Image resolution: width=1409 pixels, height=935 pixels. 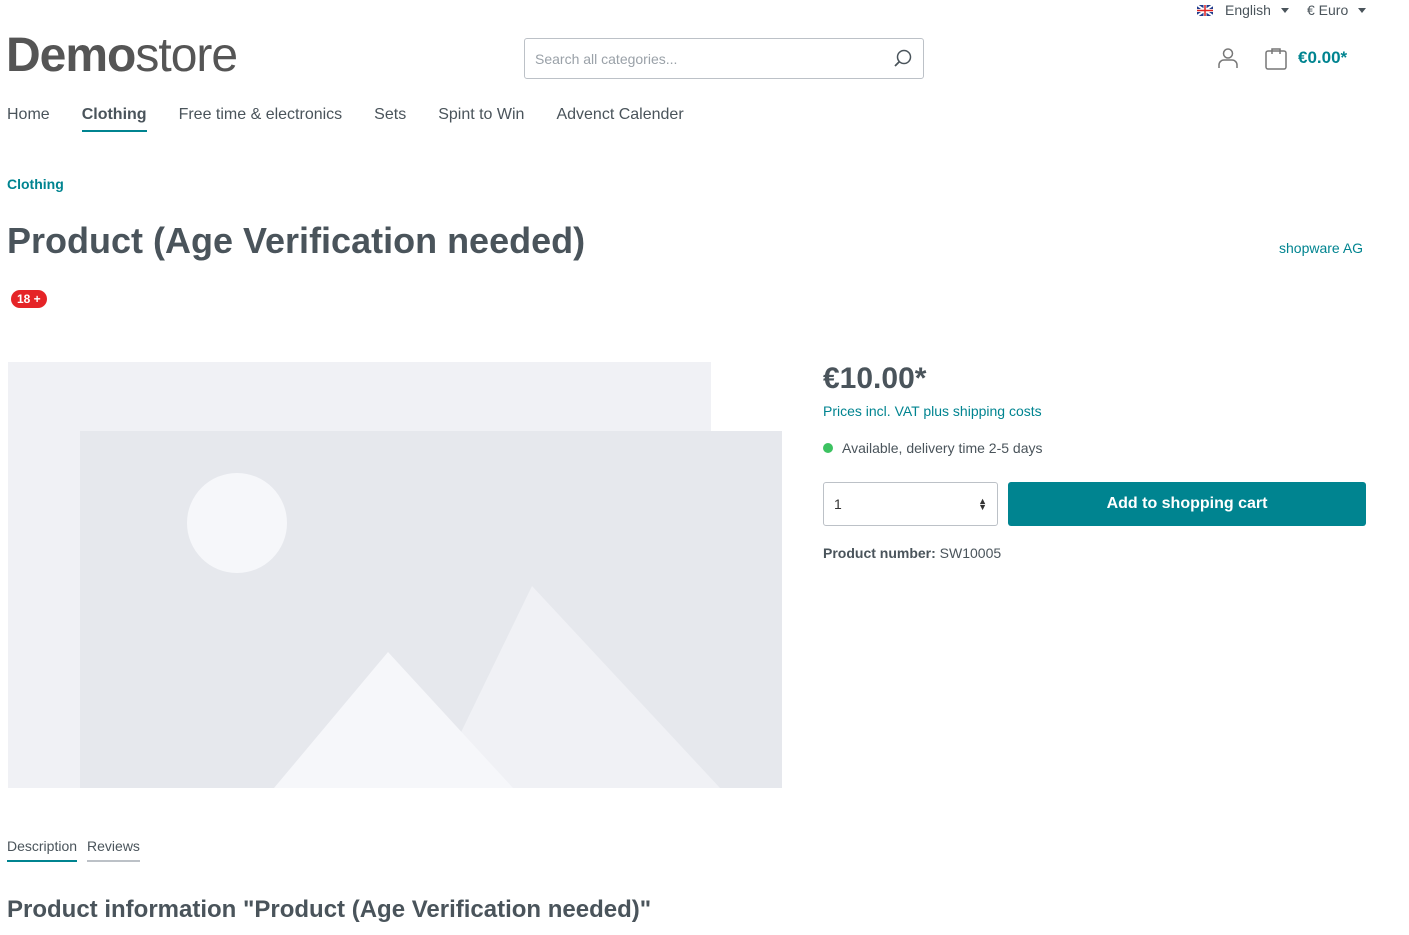 I want to click on cart-icon, so click(x=1276, y=58).